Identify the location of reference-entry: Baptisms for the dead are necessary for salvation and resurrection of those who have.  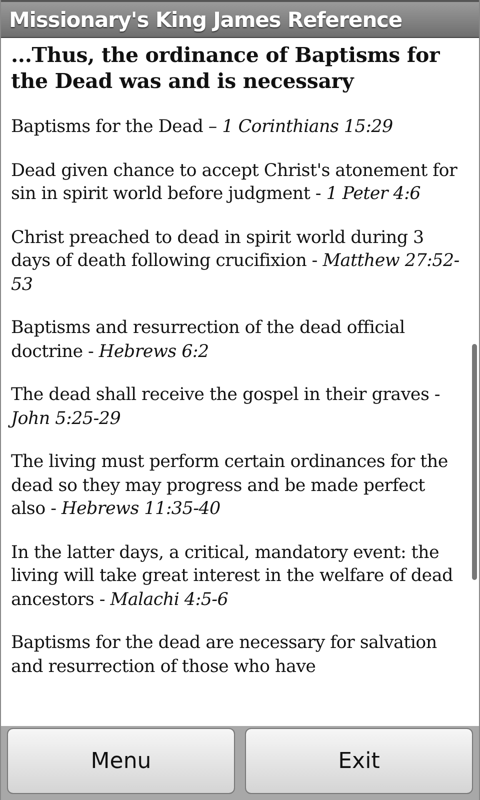
(224, 655).